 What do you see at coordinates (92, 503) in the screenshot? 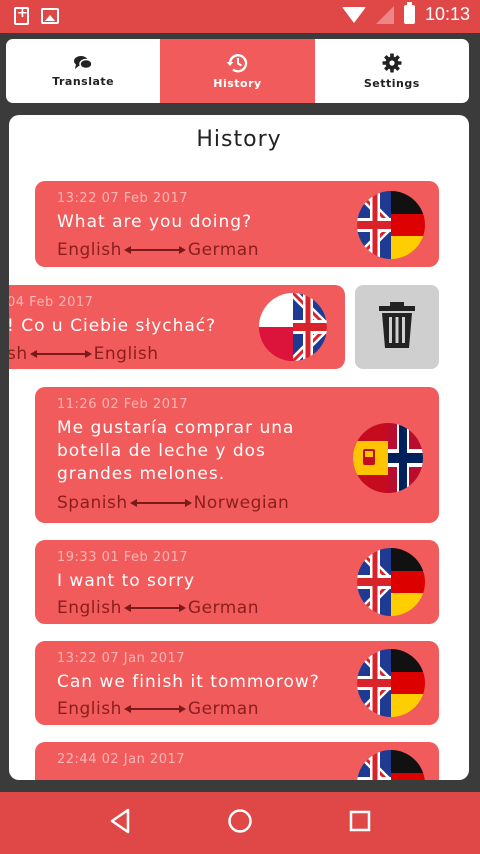
I see `history-item-source-lang: Spanish` at bounding box center [92, 503].